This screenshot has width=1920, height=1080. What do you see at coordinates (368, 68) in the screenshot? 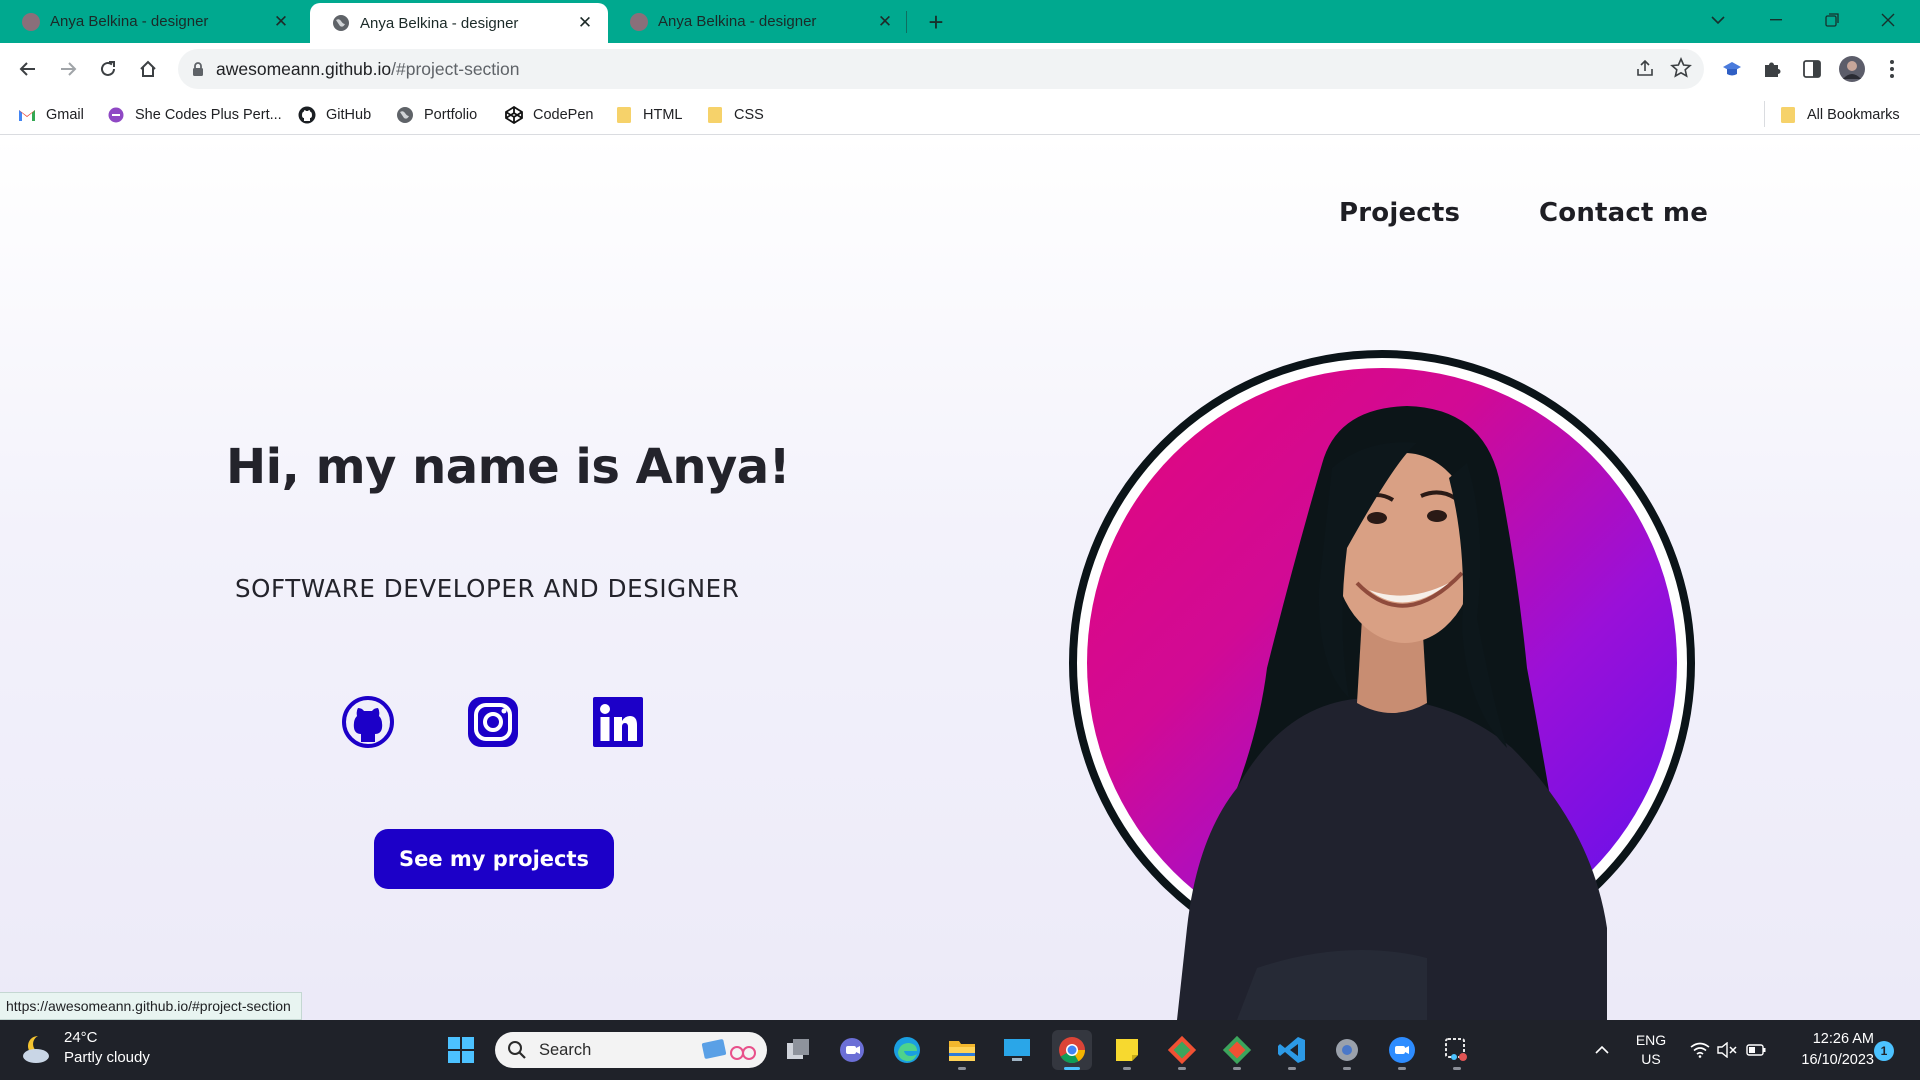
I see `url-text: awesomeann.github.io/#project-section` at bounding box center [368, 68].